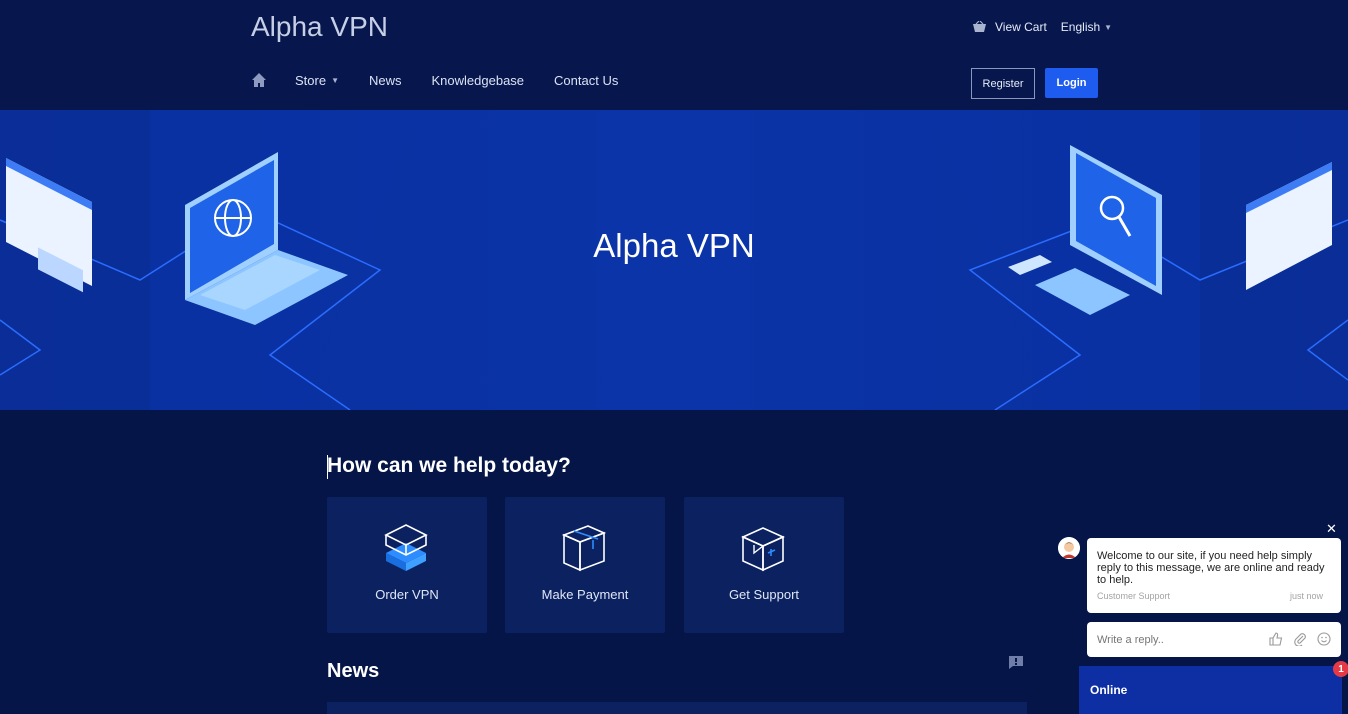 The image size is (1348, 714). What do you see at coordinates (1080, 27) in the screenshot?
I see `language-label: English` at bounding box center [1080, 27].